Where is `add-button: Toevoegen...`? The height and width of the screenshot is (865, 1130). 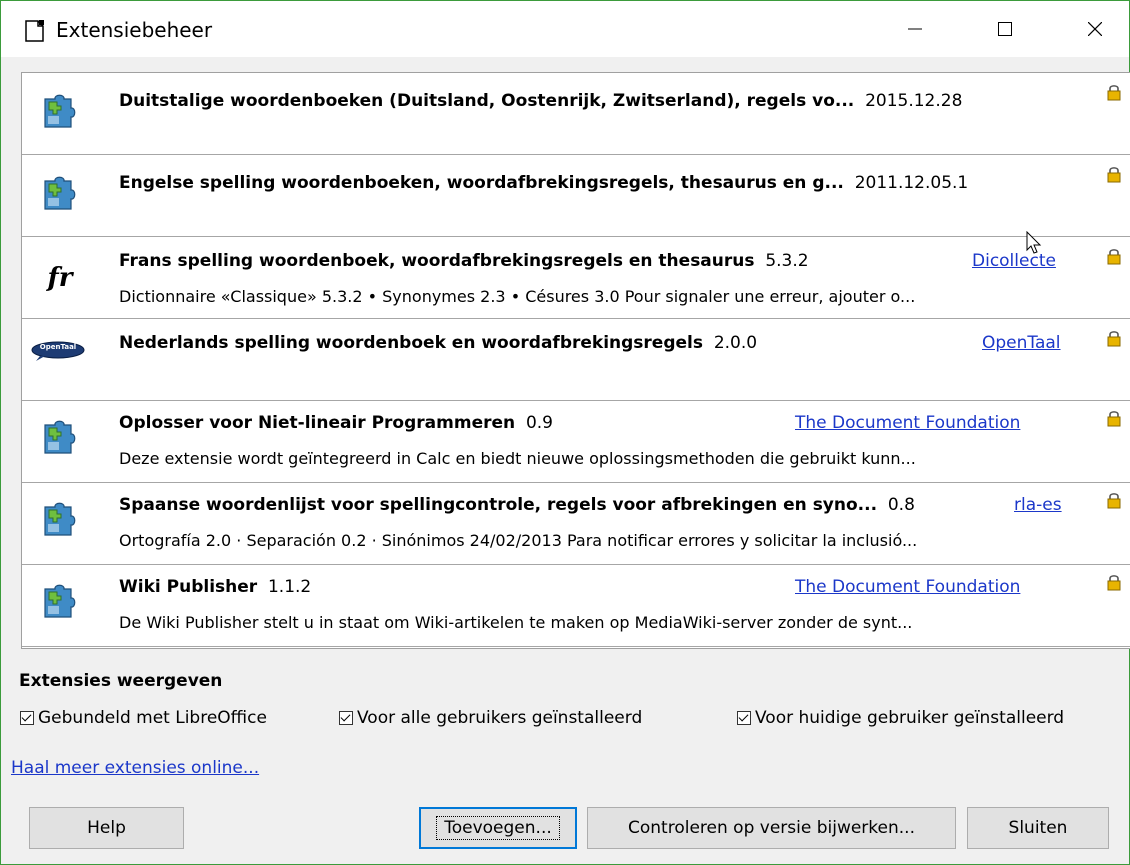
add-button: Toevoegen... is located at coordinates (498, 828).